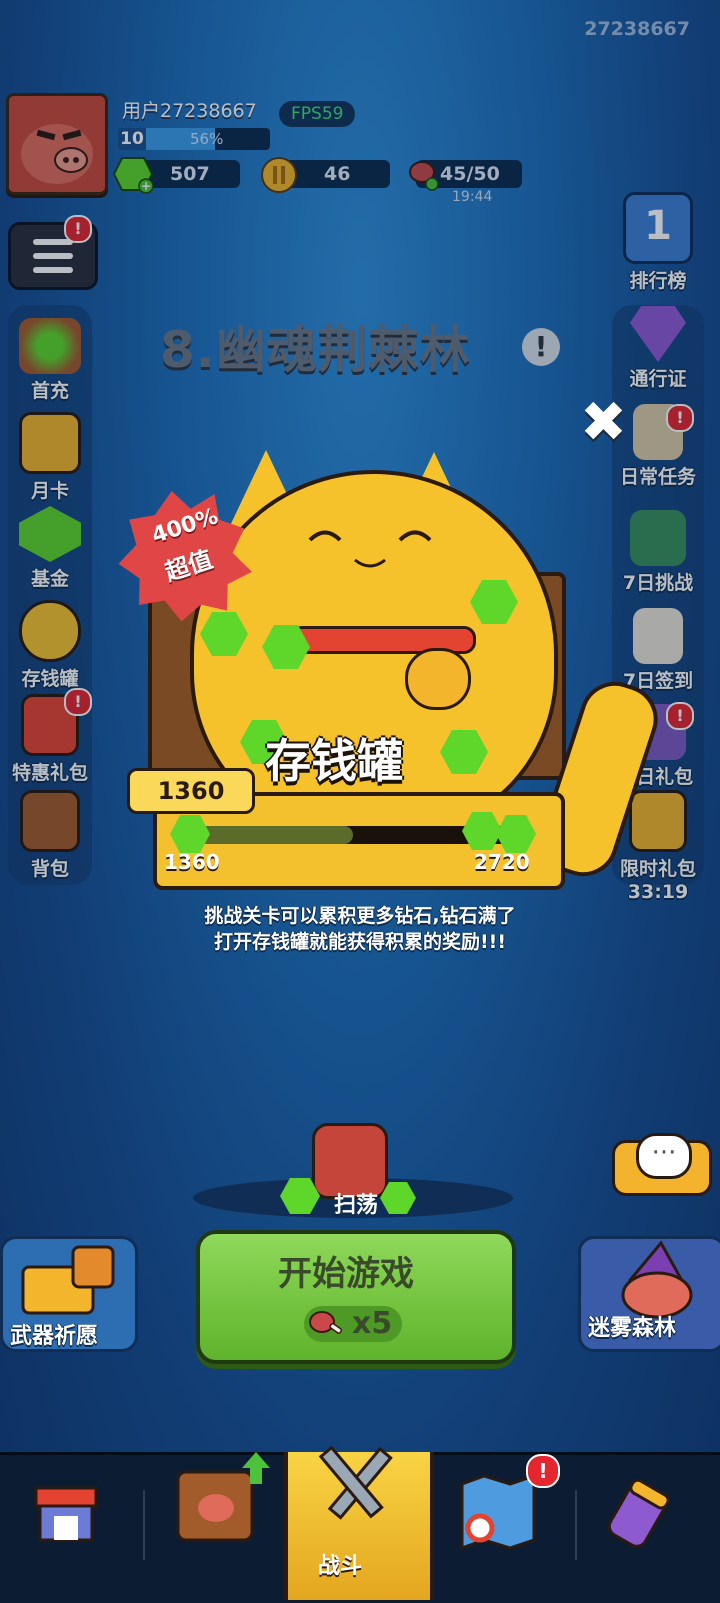 The width and height of the screenshot is (720, 1603). Describe the element at coordinates (355, 1482) in the screenshot. I see `crossed-swords-icon` at that location.